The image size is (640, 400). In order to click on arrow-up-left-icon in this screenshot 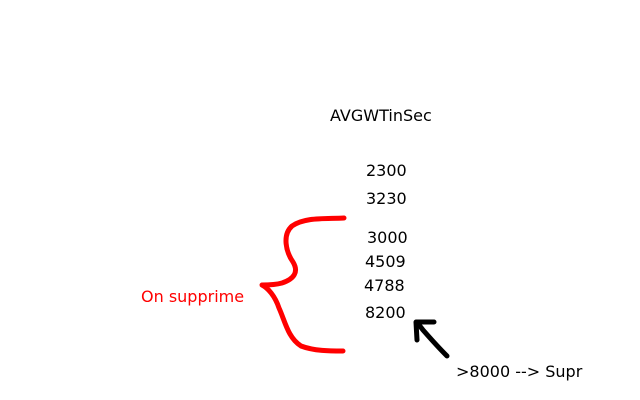, I will do `click(431, 339)`.